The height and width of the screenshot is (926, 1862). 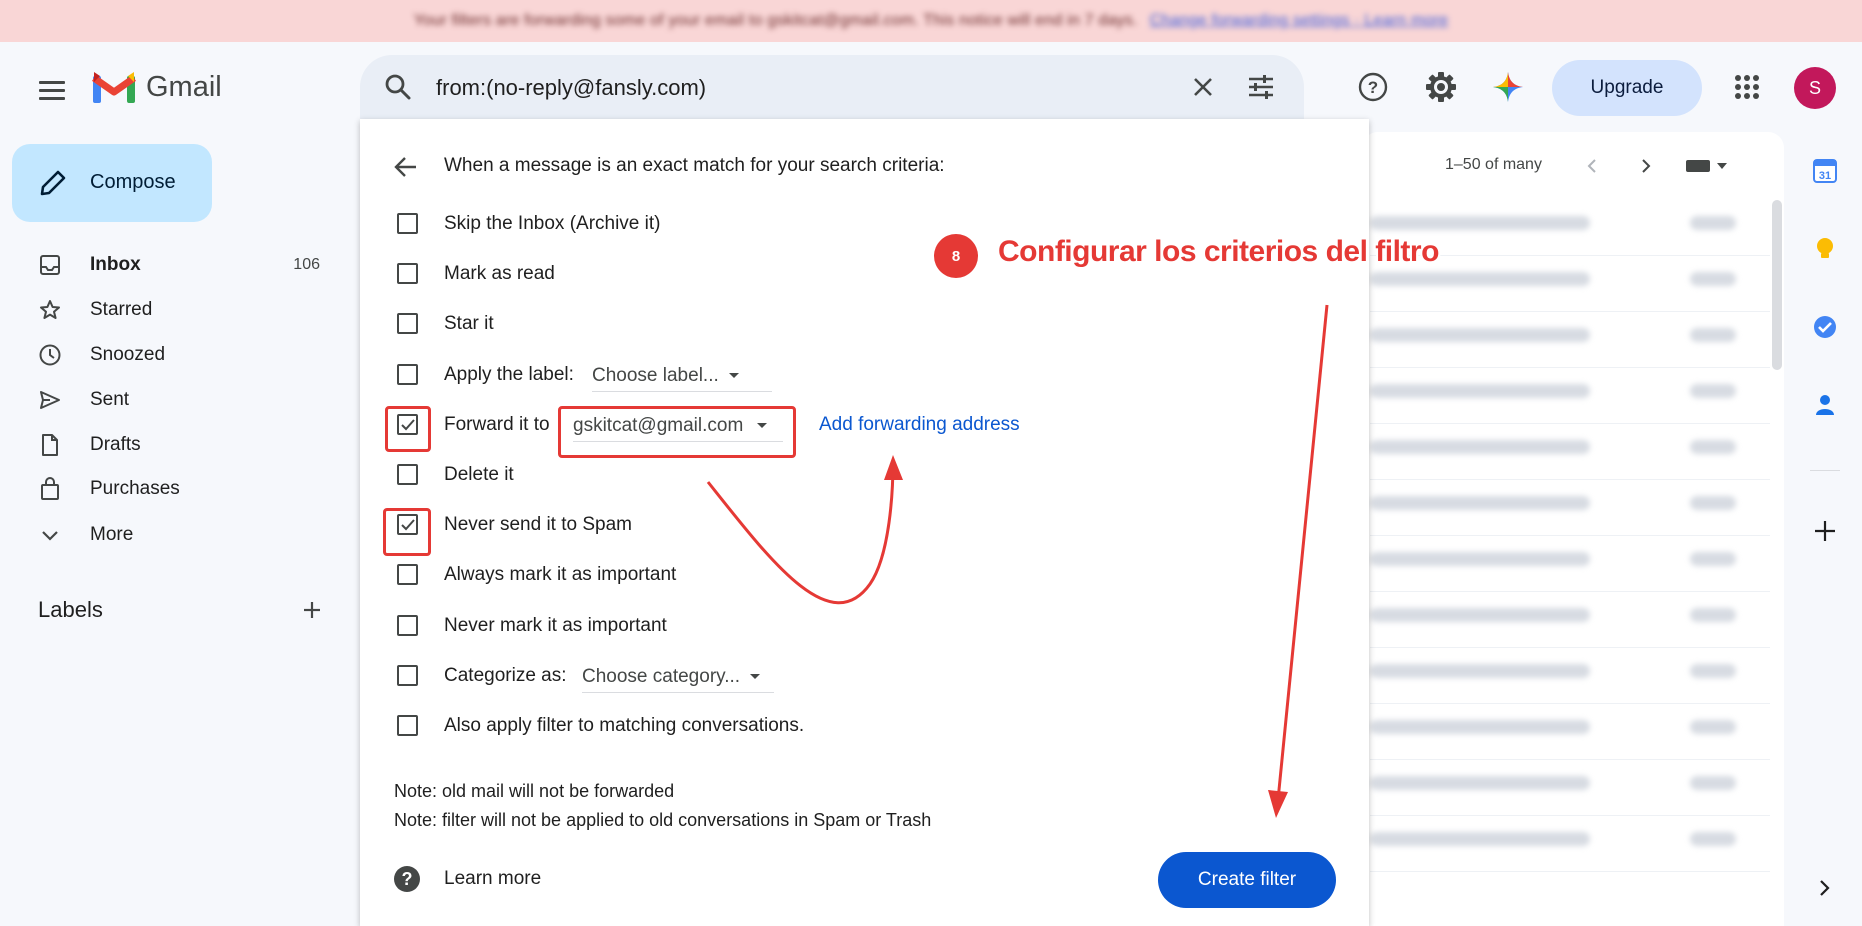 What do you see at coordinates (110, 399) in the screenshot?
I see `sidebar-item-label: Sent` at bounding box center [110, 399].